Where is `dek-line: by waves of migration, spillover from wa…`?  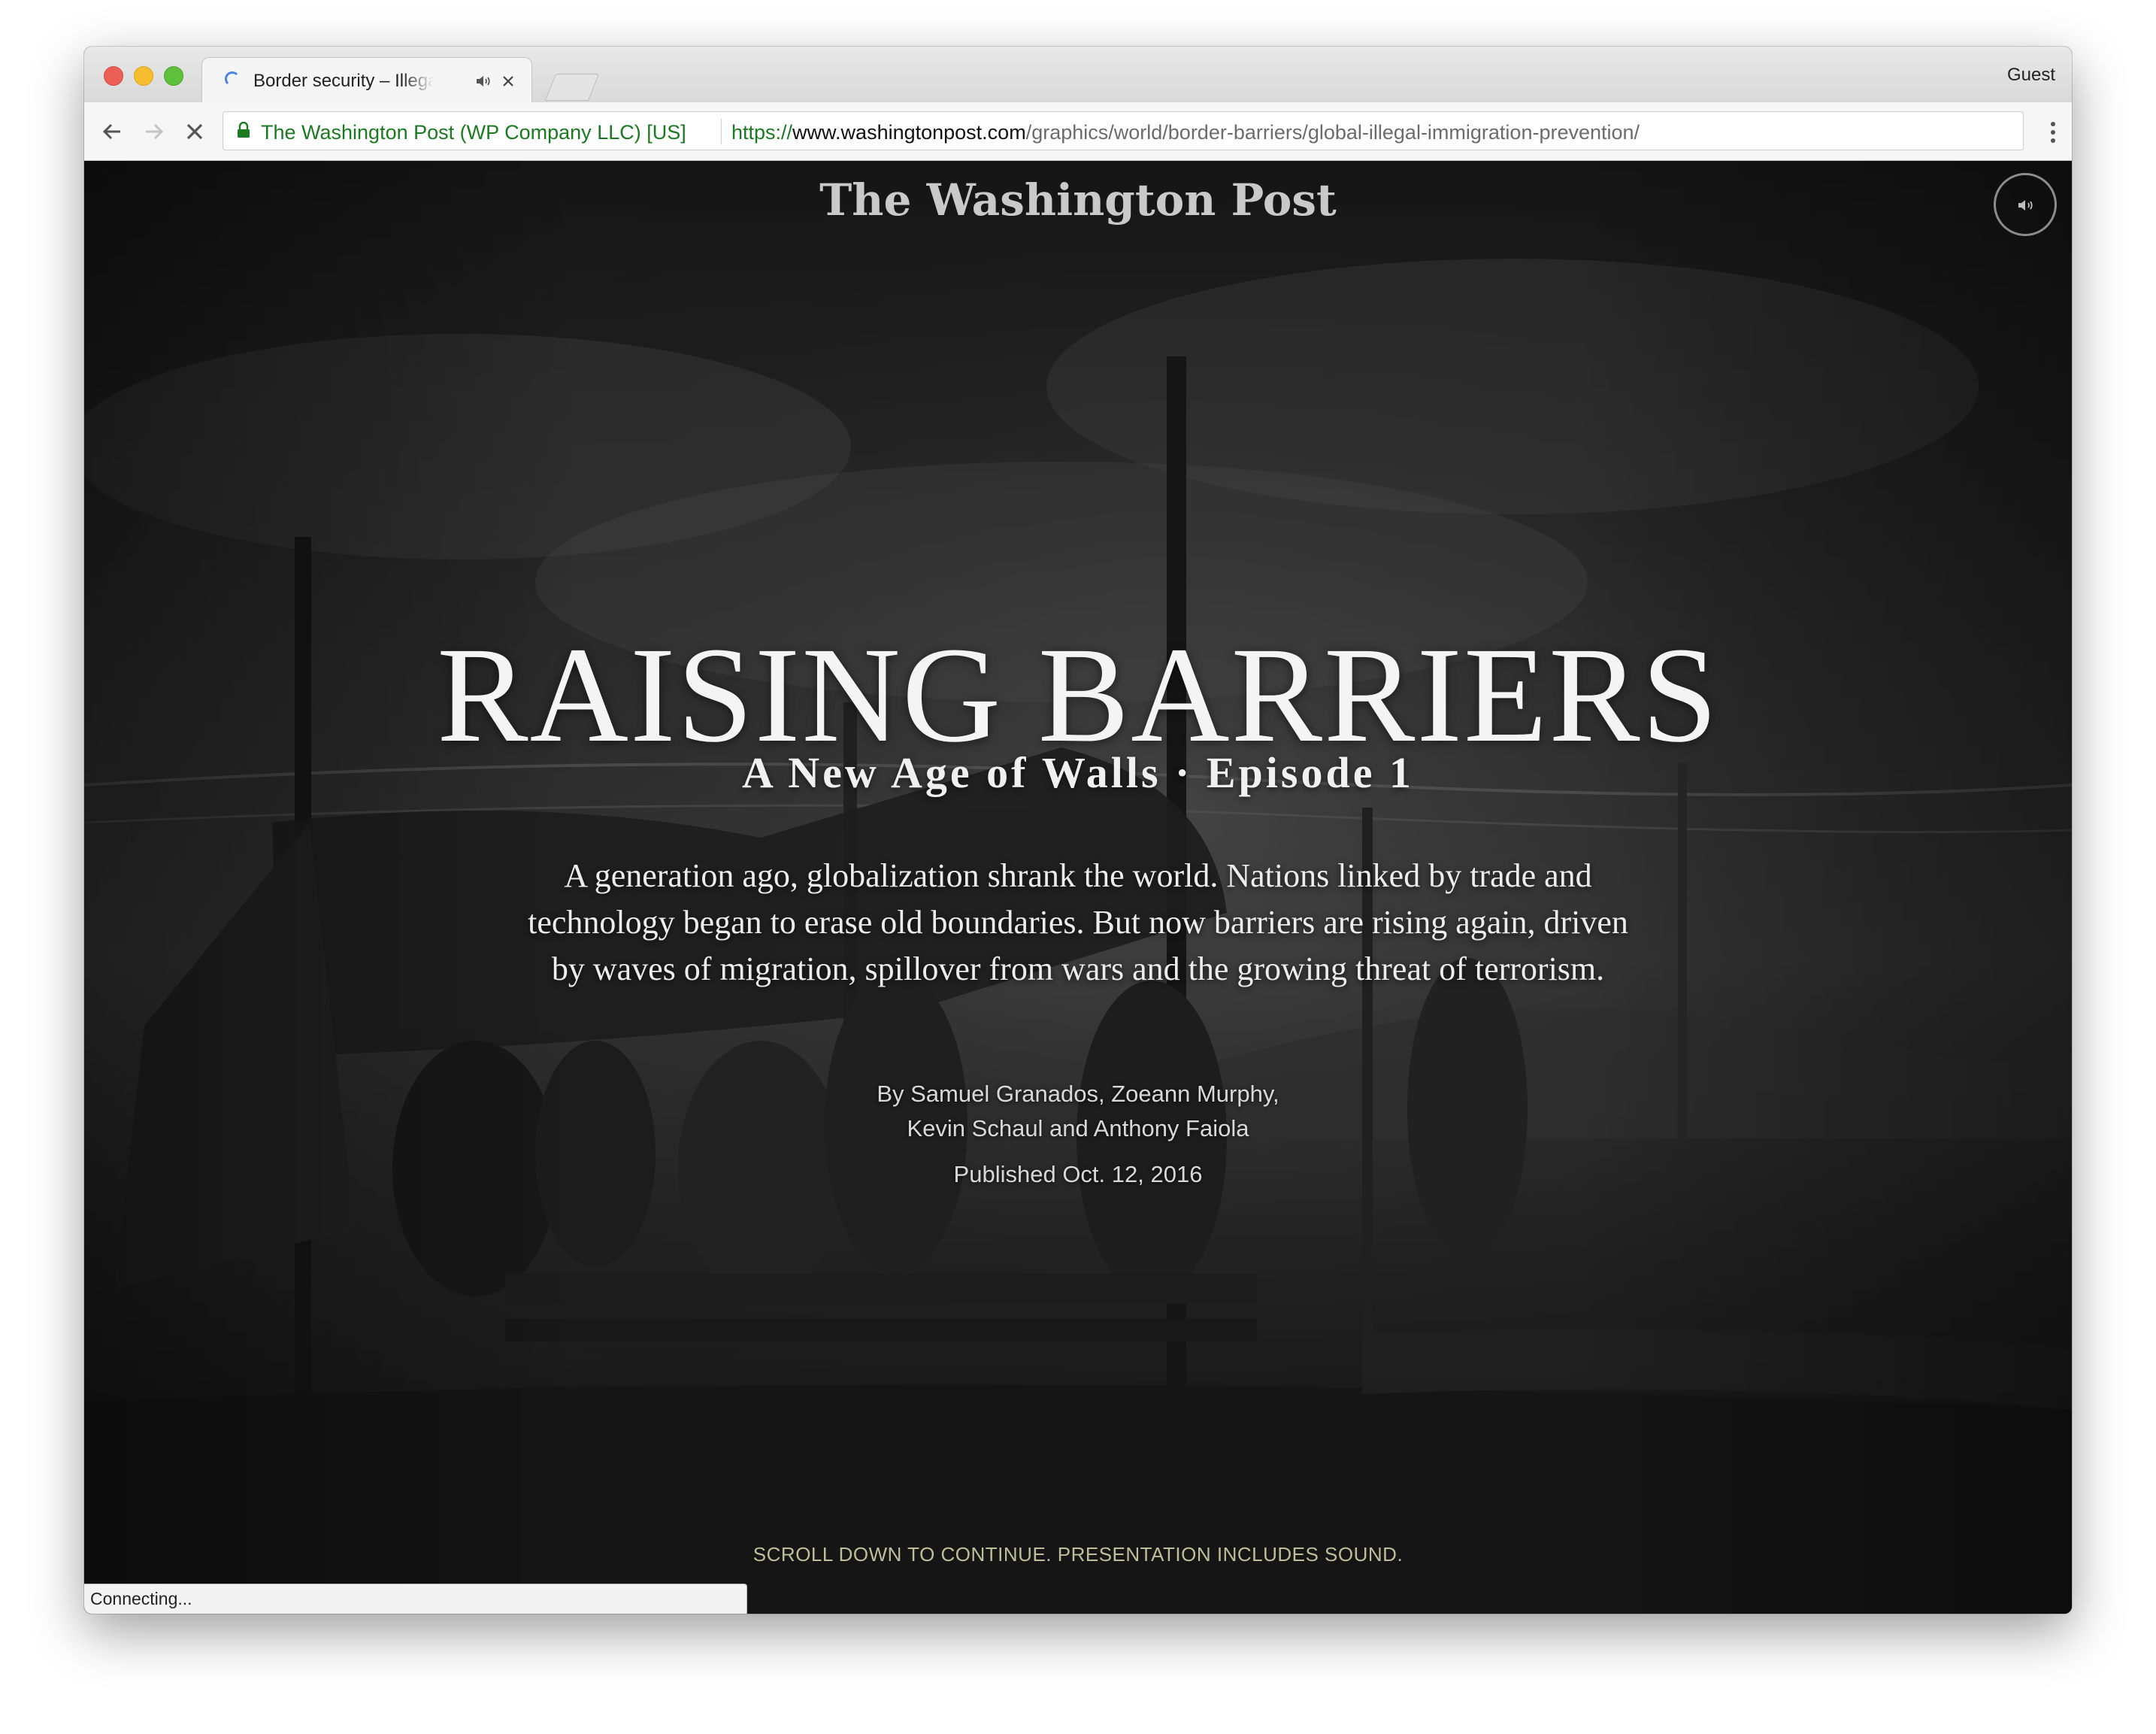
dek-line: by waves of migration, spillover from wa… is located at coordinates (1078, 969).